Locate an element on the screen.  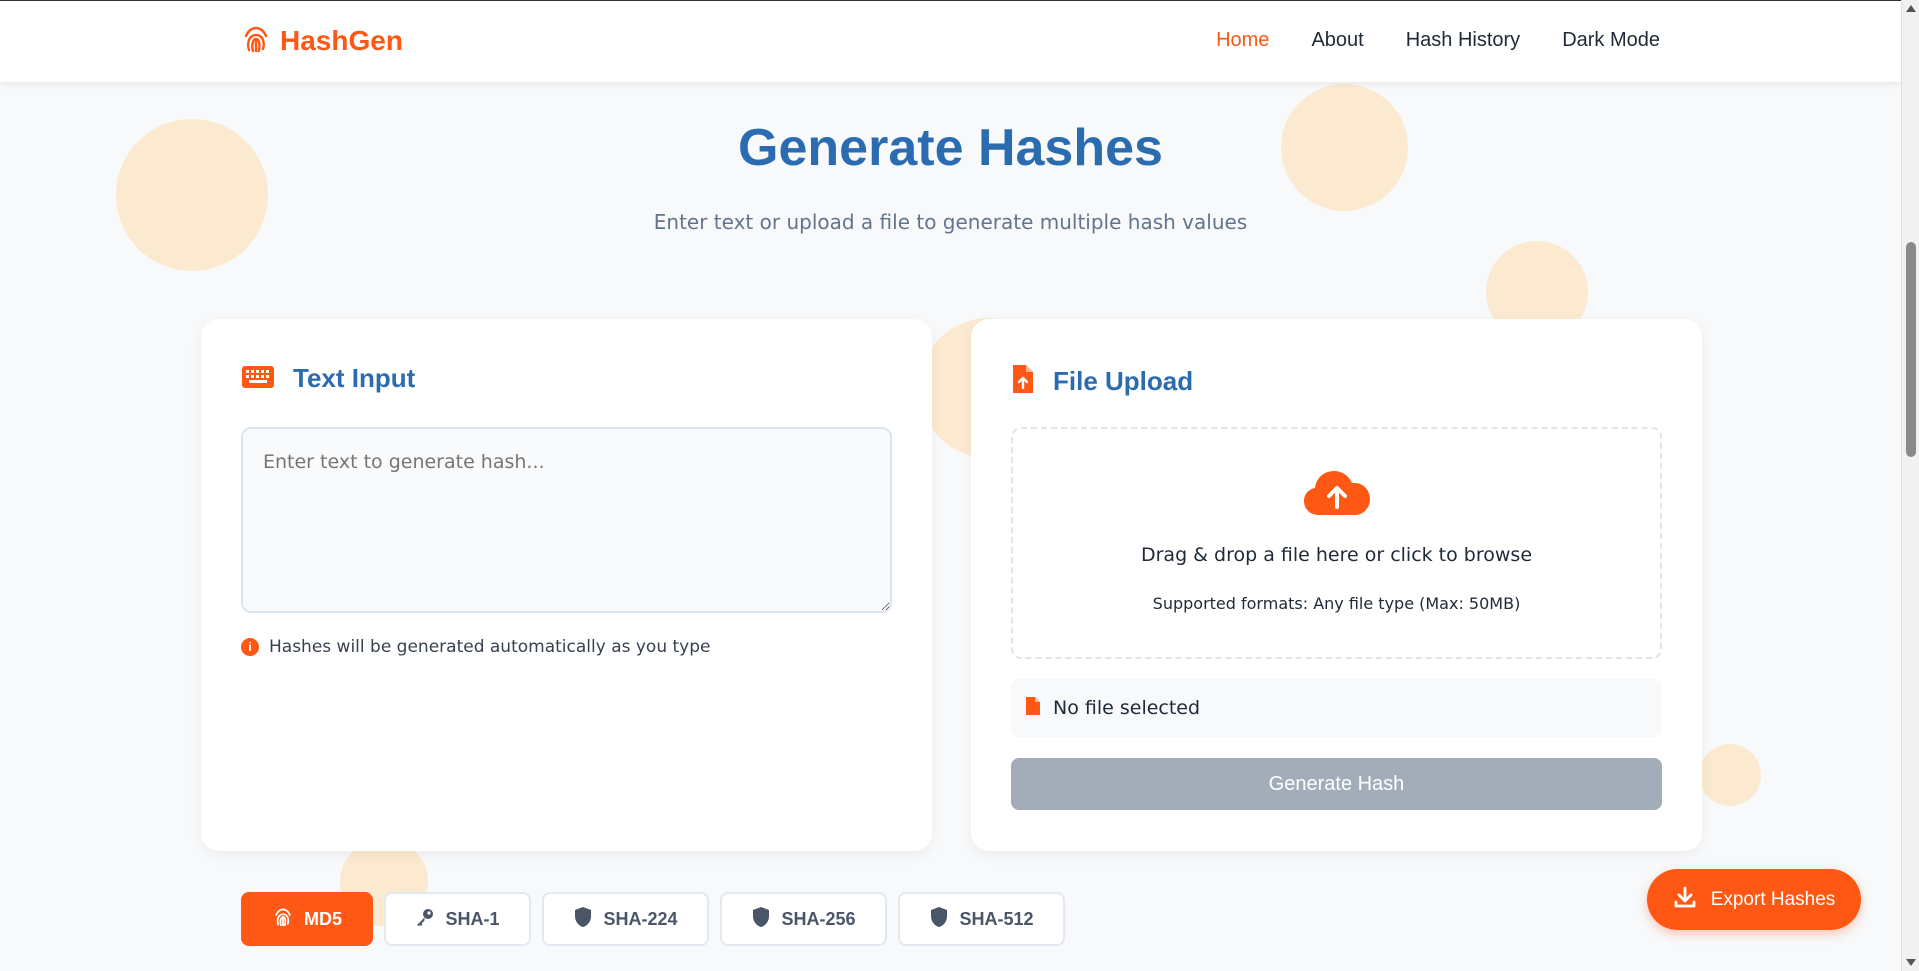
tab-label: SHA-512 is located at coordinates (996, 918).